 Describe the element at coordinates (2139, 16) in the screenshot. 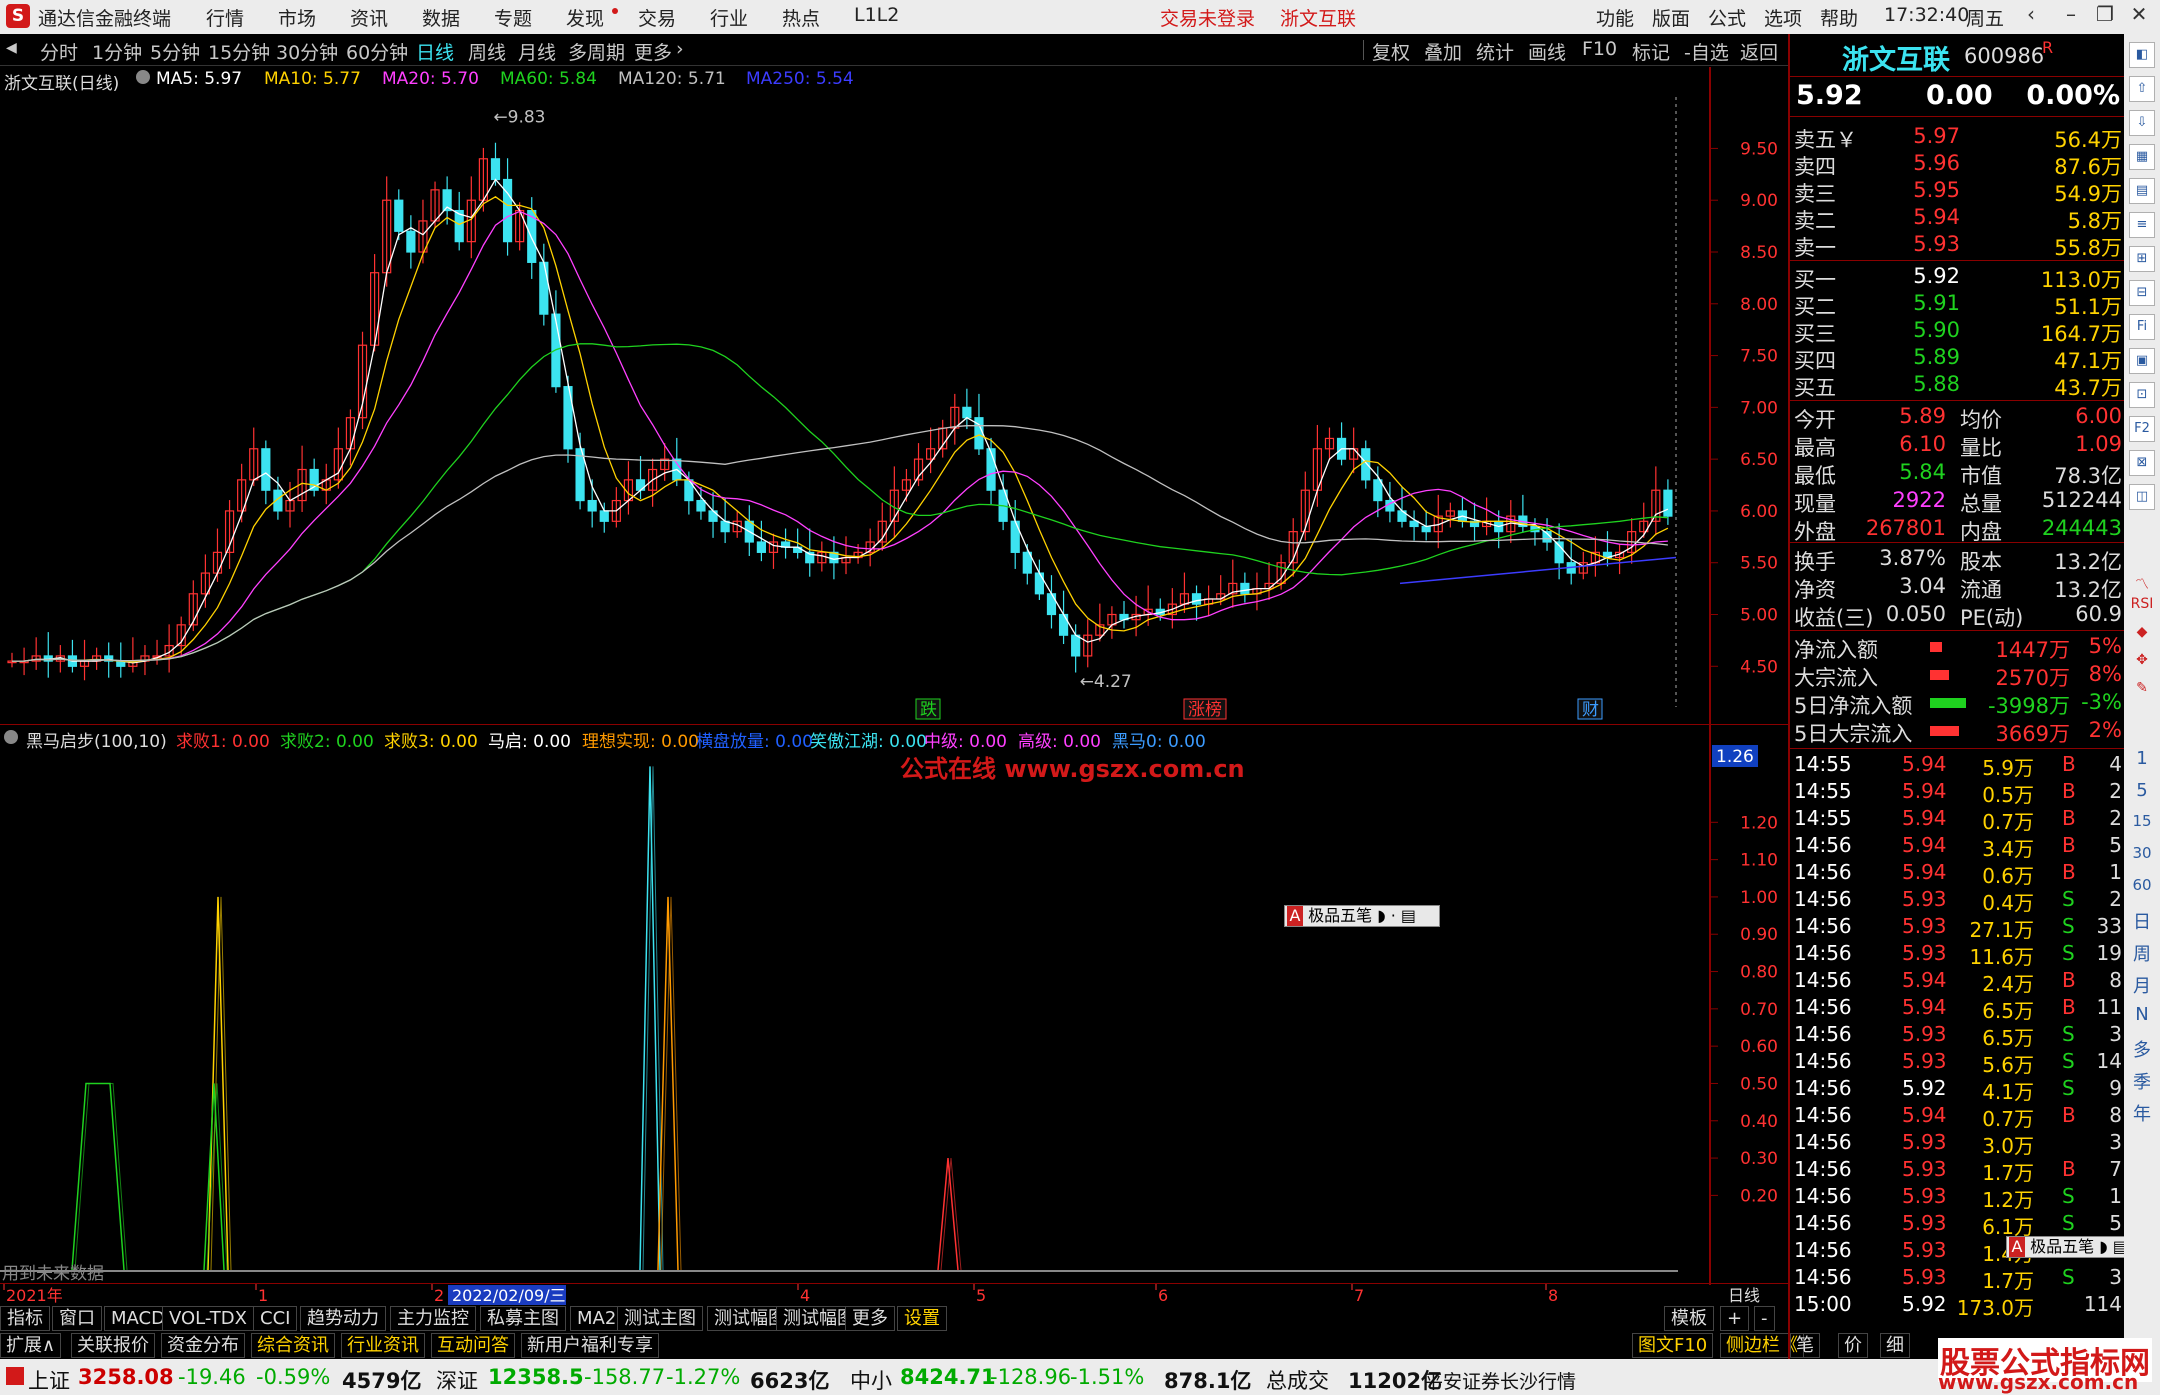

I see `close-icon: ✕` at that location.